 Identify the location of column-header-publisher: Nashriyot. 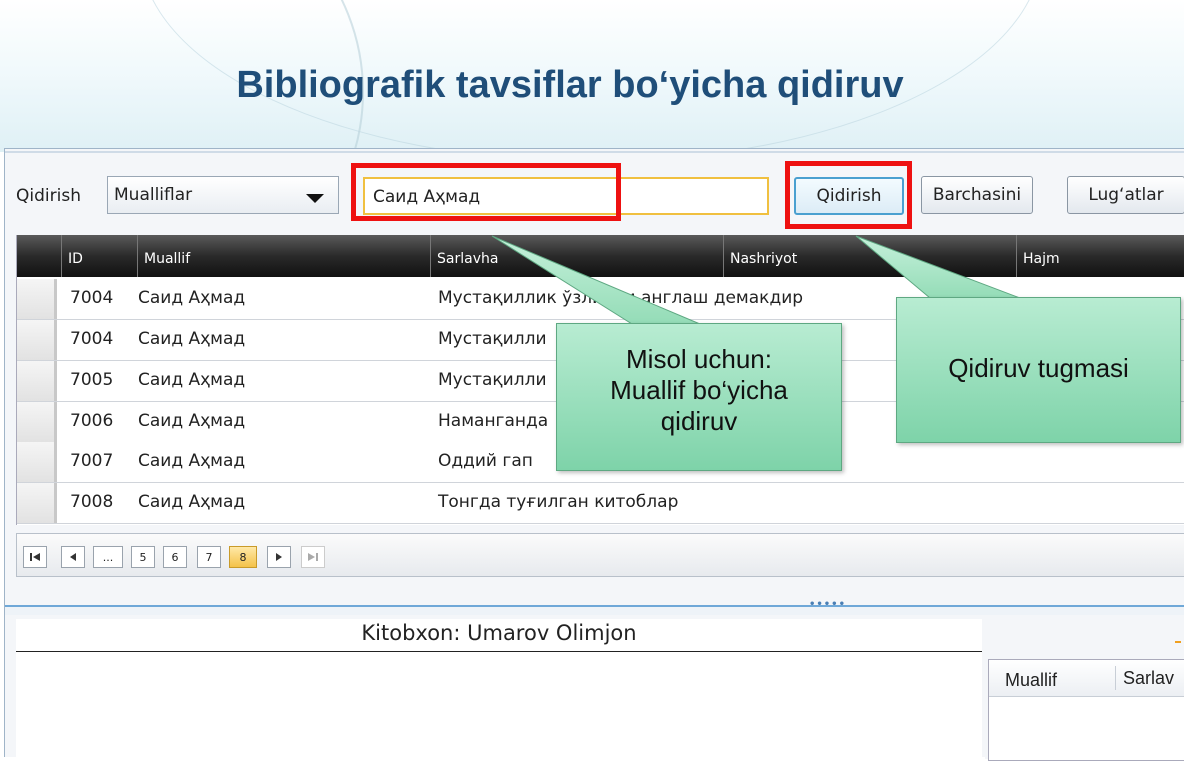
(869, 256).